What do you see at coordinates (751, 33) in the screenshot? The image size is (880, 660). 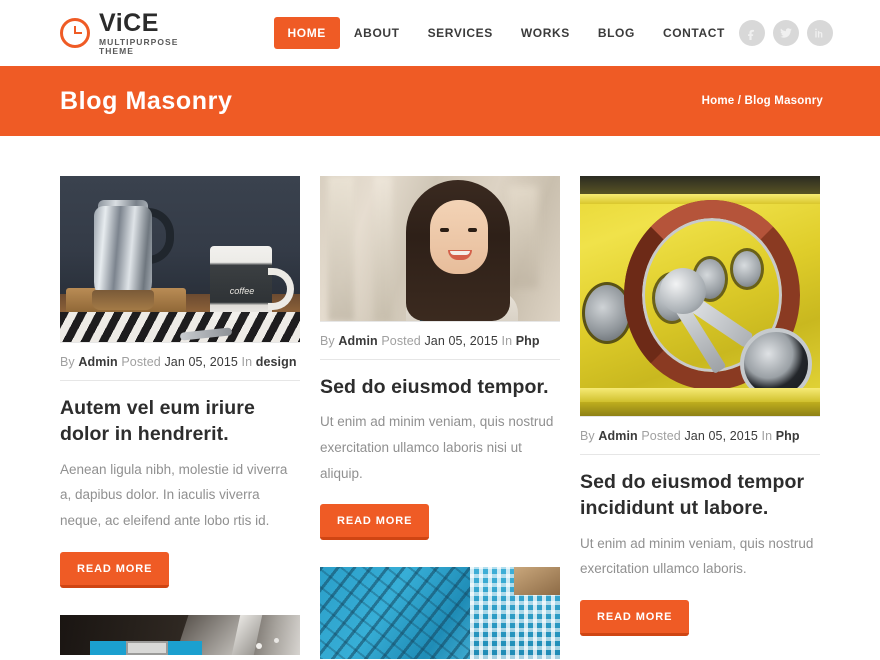 I see `facebook-icon` at bounding box center [751, 33].